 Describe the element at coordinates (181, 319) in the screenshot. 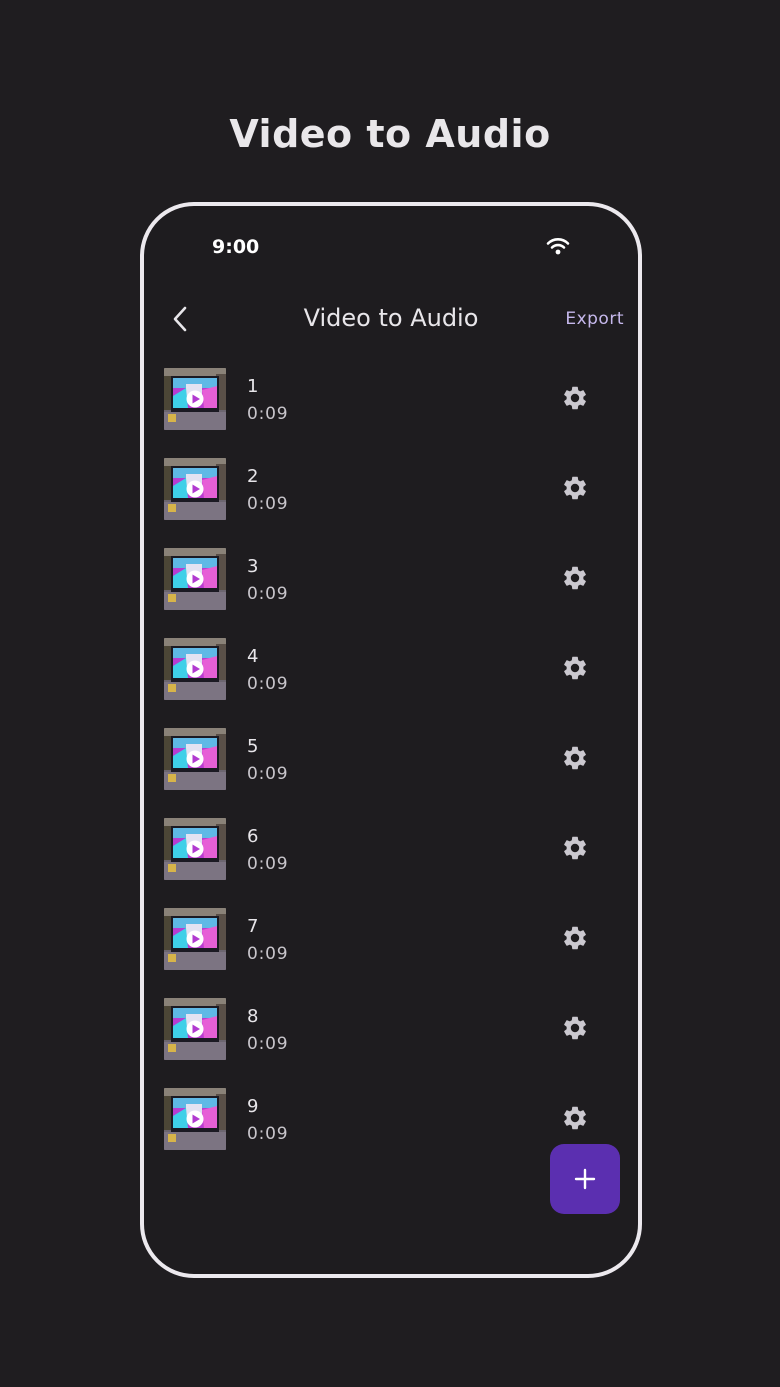

I see `chevron-left-icon` at that location.